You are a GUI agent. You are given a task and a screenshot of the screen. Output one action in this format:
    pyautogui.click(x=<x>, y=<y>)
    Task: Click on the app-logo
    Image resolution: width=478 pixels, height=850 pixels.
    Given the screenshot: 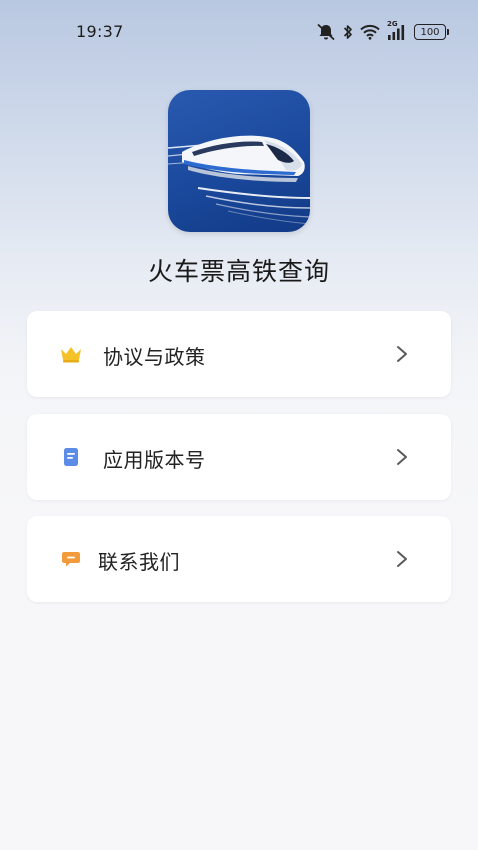 What is the action you would take?
    pyautogui.click(x=239, y=161)
    